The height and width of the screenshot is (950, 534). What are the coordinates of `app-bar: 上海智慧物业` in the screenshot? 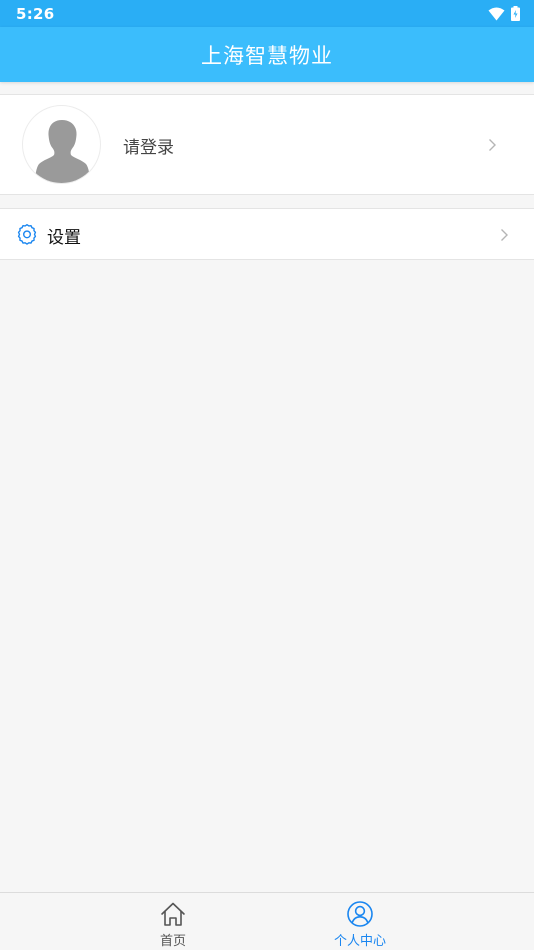 It's located at (267, 54).